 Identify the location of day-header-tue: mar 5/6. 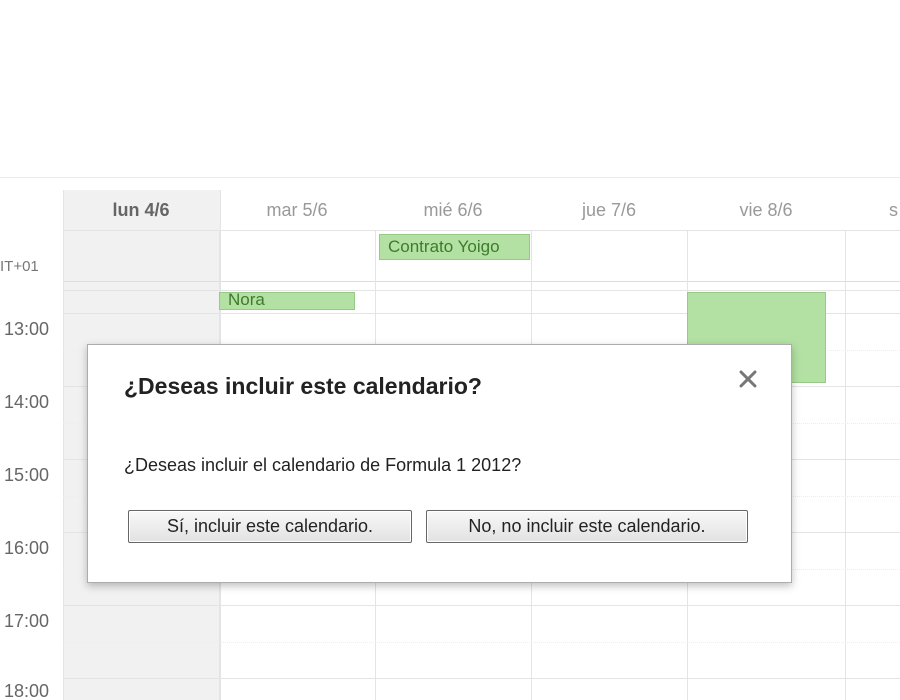
(297, 210).